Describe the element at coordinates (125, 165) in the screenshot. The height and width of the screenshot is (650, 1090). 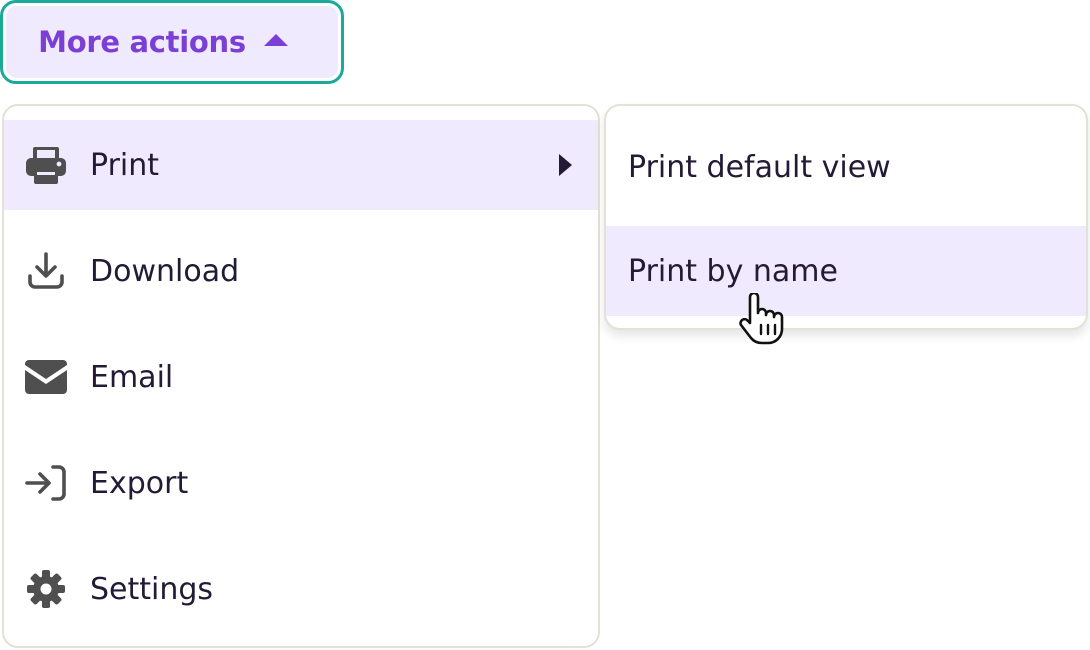
I see `menu-item-label: Print` at that location.